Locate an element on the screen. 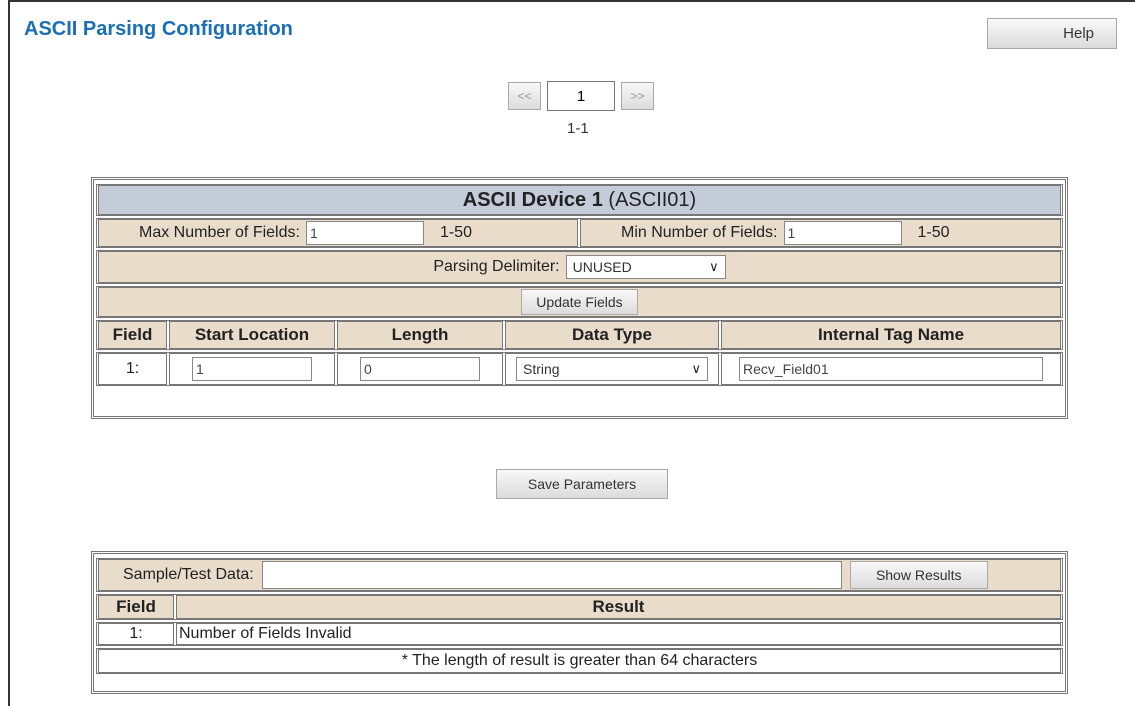  min-fields-cell: Min Number of Fields: 1-50 is located at coordinates (820, 233).